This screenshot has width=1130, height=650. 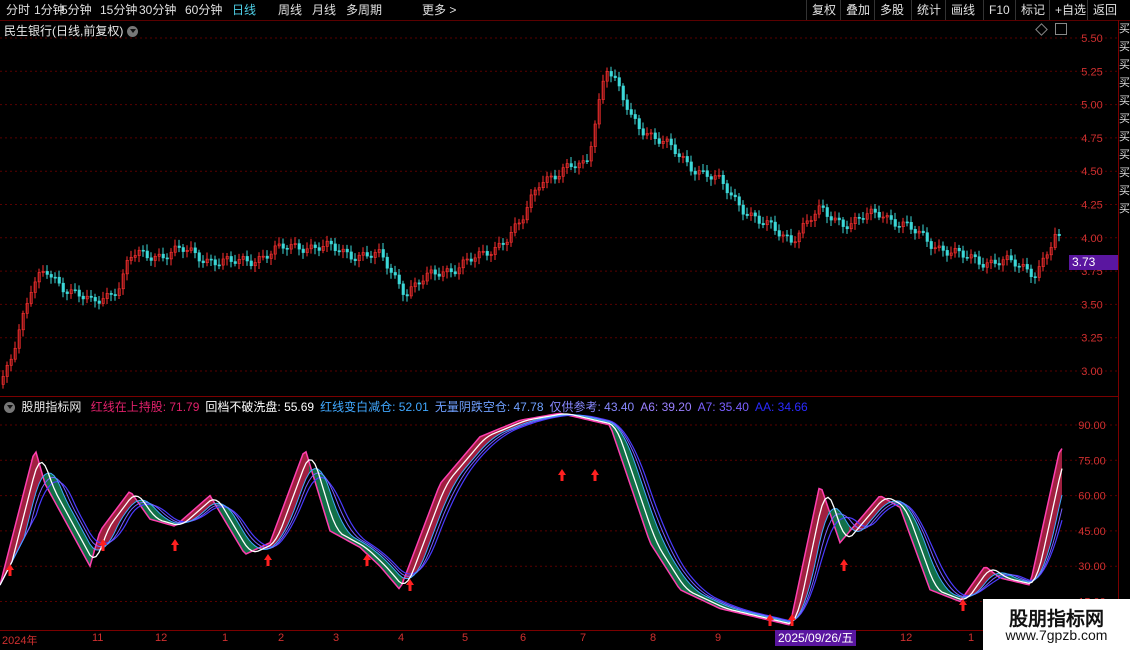 I want to click on x-tick-label: 12, so click(x=906, y=638).